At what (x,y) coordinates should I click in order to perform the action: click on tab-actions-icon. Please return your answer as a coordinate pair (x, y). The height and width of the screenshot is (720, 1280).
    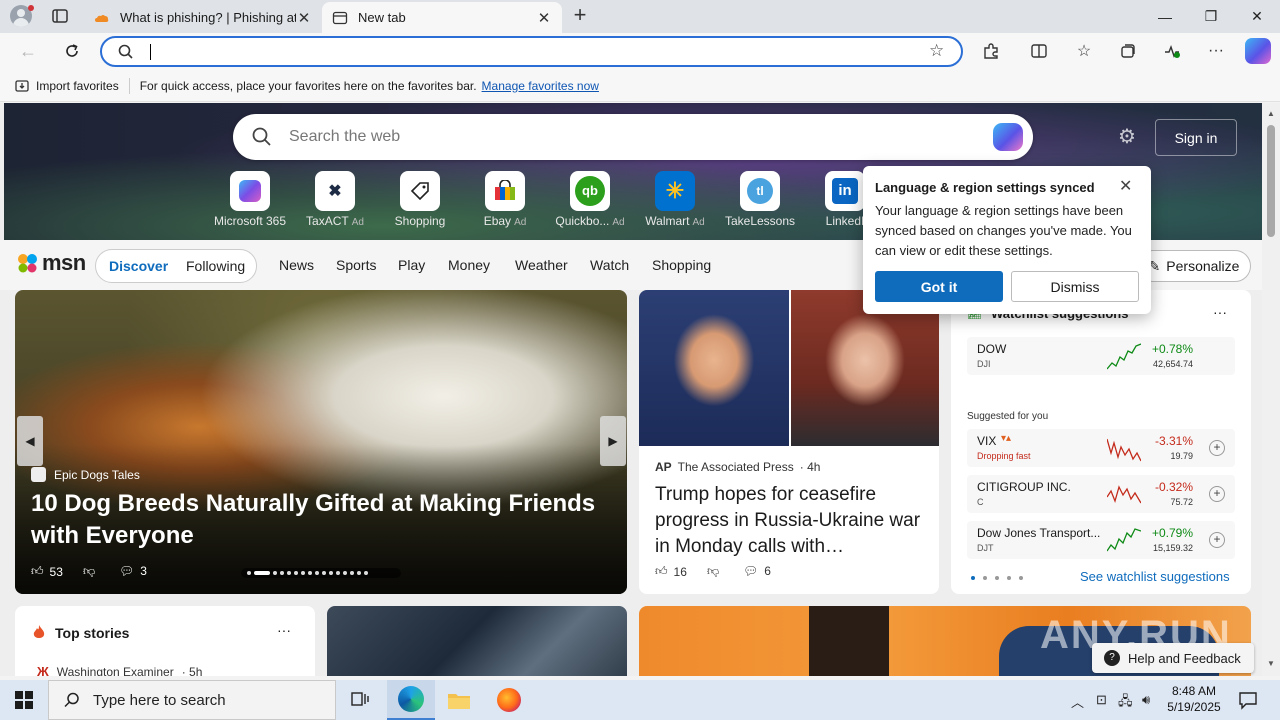
    Looking at the image, I should click on (60, 16).